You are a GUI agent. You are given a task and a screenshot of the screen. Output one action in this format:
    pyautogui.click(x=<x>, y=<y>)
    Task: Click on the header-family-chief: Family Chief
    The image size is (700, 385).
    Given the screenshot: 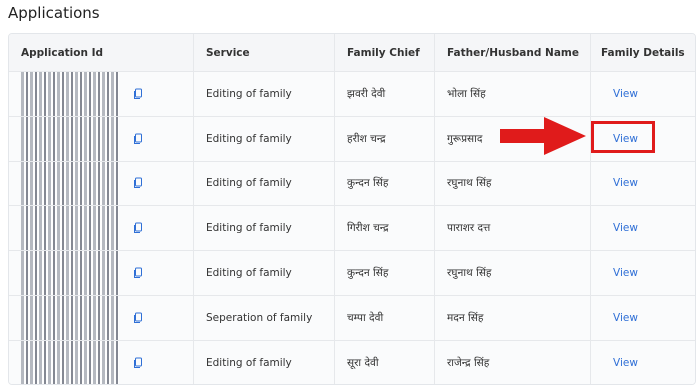 What is the action you would take?
    pyautogui.click(x=385, y=52)
    